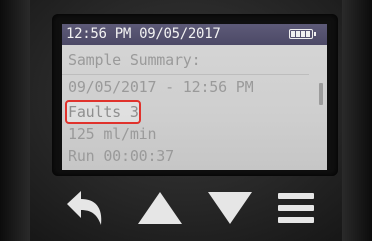 The image size is (372, 241). I want to click on status-bar: 12:56 PM 09/05/2017, so click(194, 34).